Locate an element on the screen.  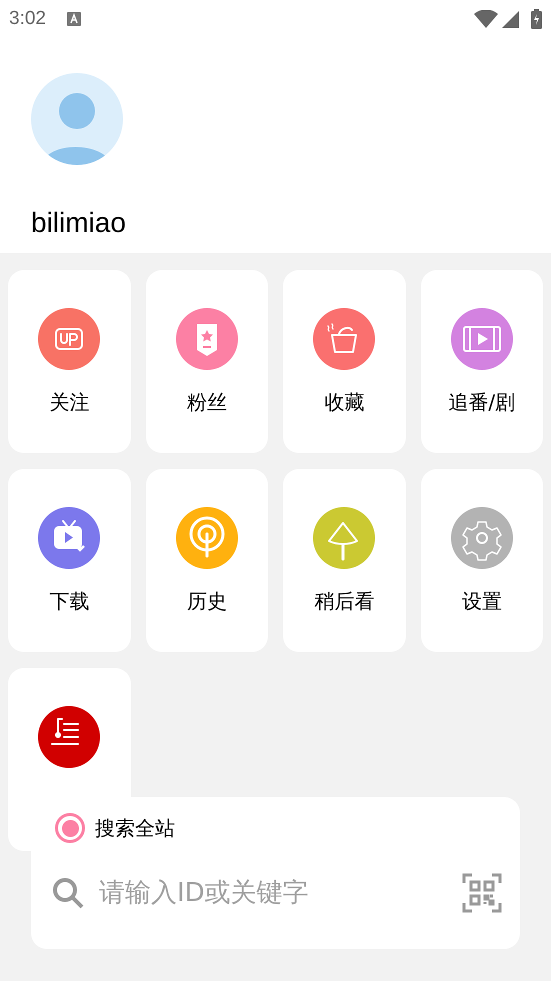
wifi-icon is located at coordinates (486, 19).